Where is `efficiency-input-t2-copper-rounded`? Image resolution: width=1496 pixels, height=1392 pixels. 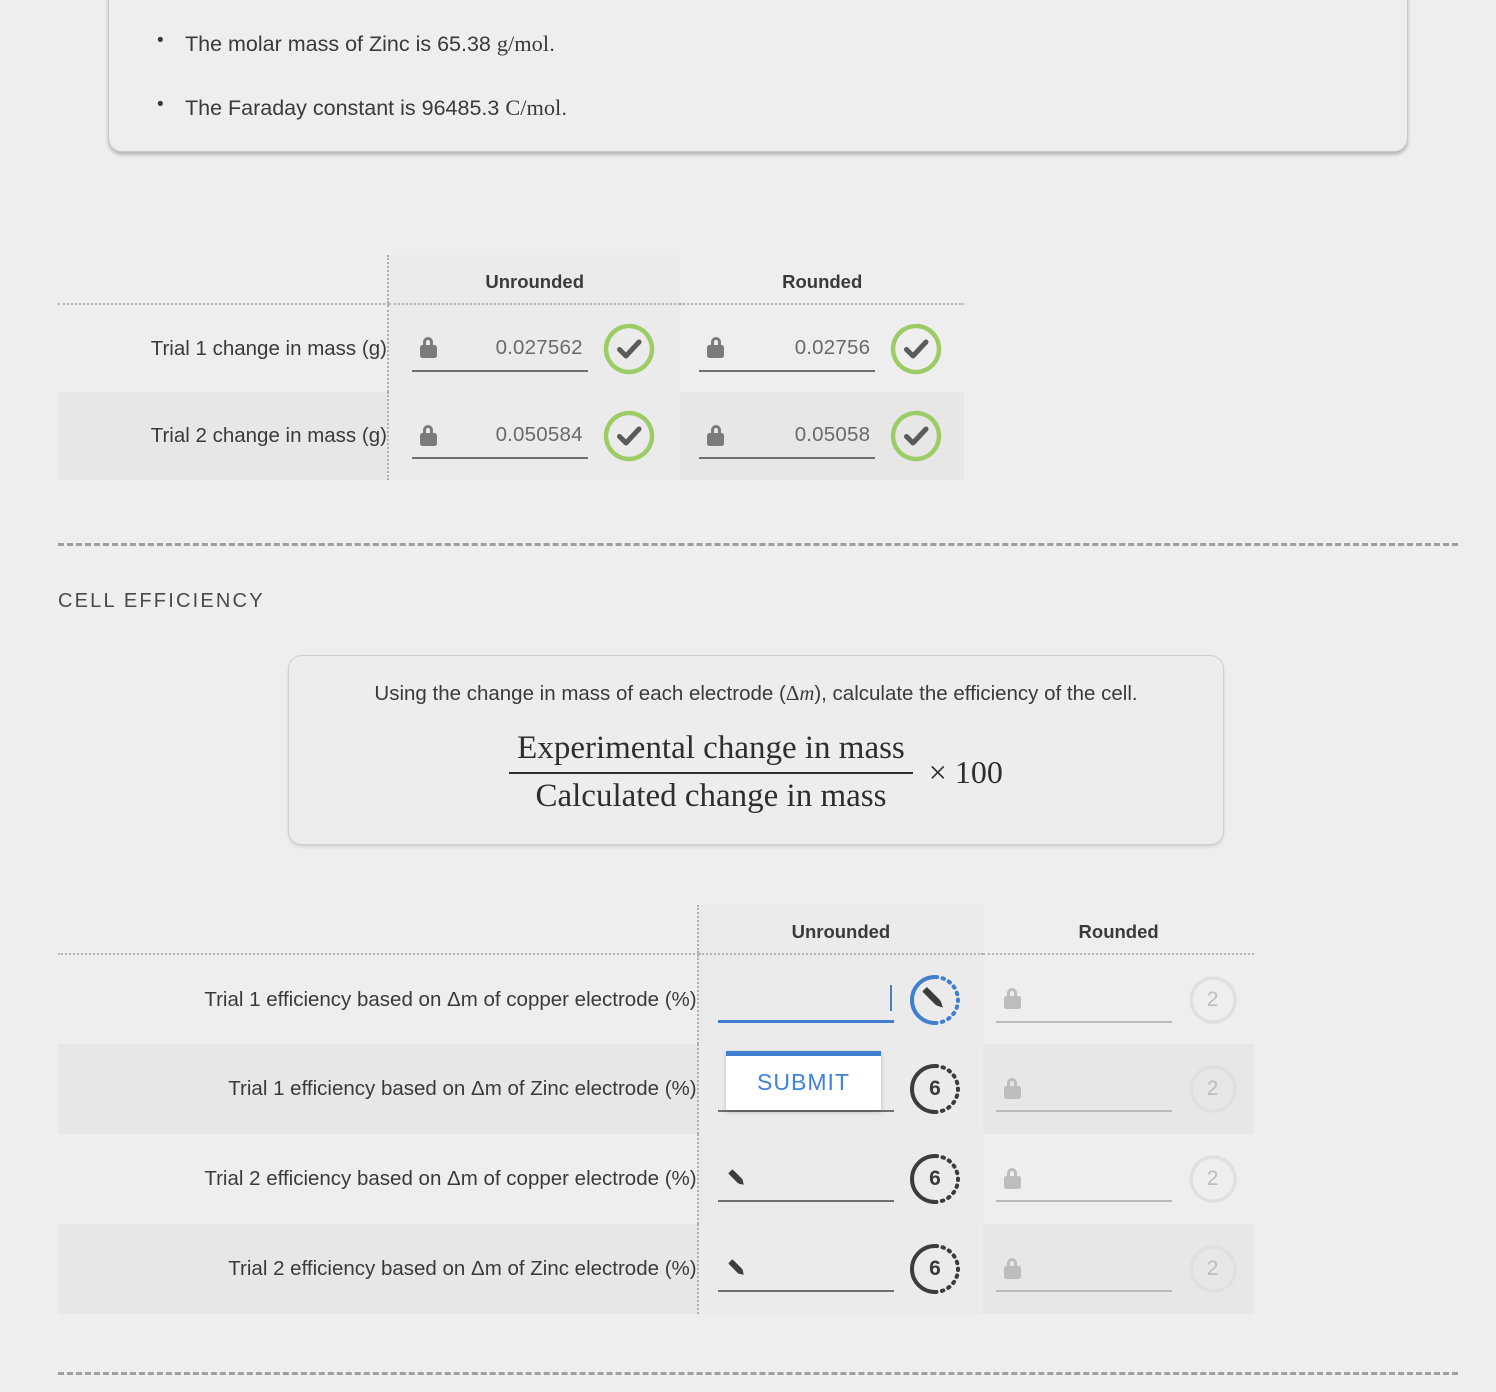
efficiency-input-t2-copper-rounded is located at coordinates (1083, 1179).